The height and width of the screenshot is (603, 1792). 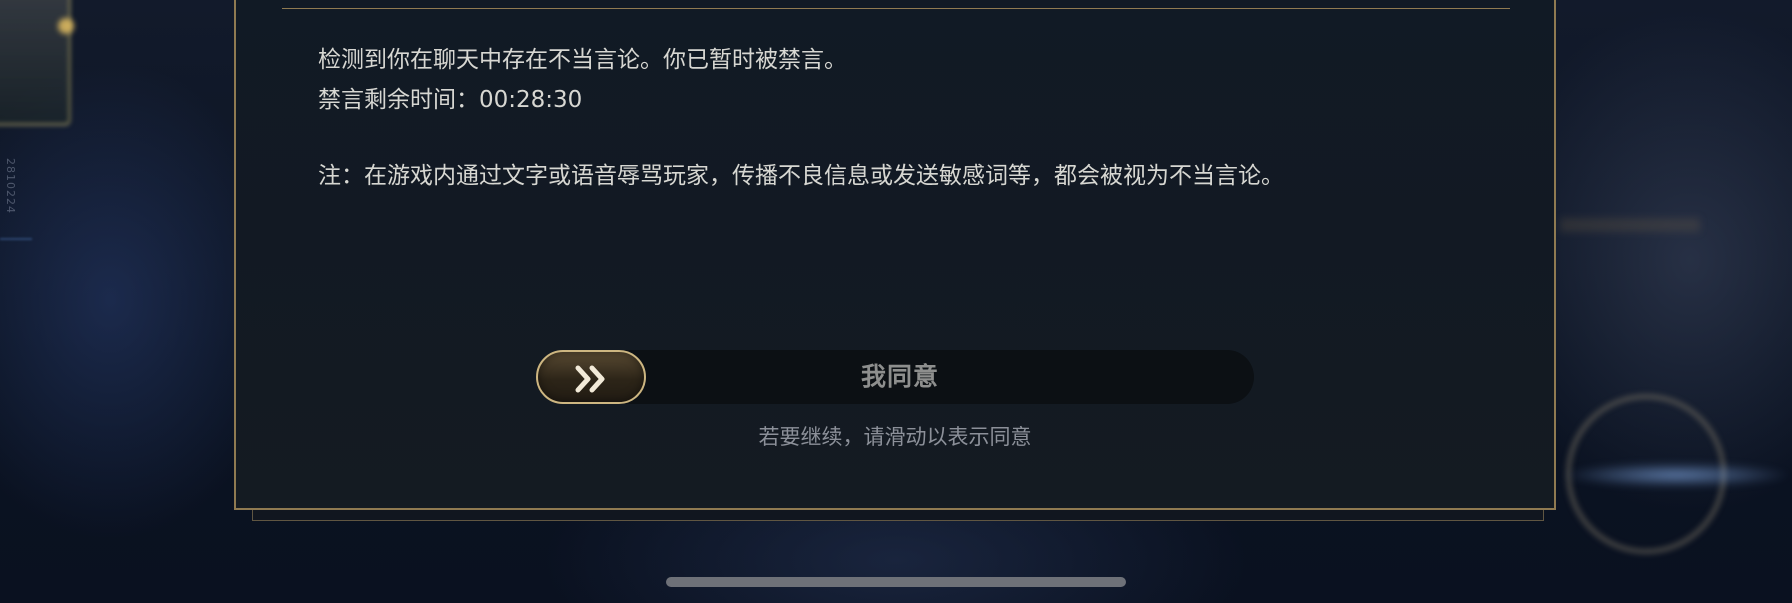 I want to click on background-glow, so click(x=1676, y=475).